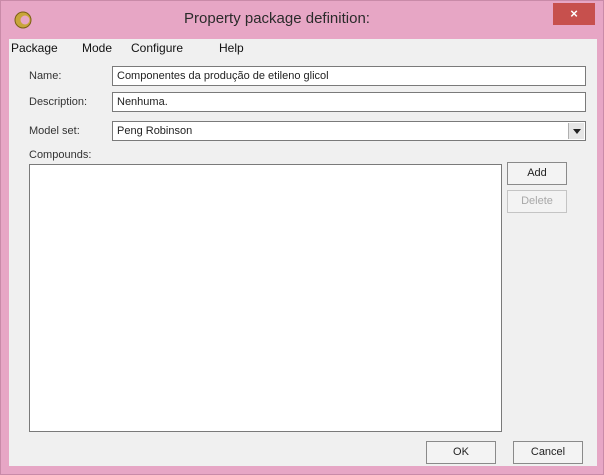  I want to click on model-set-label: Model set:, so click(54, 131).